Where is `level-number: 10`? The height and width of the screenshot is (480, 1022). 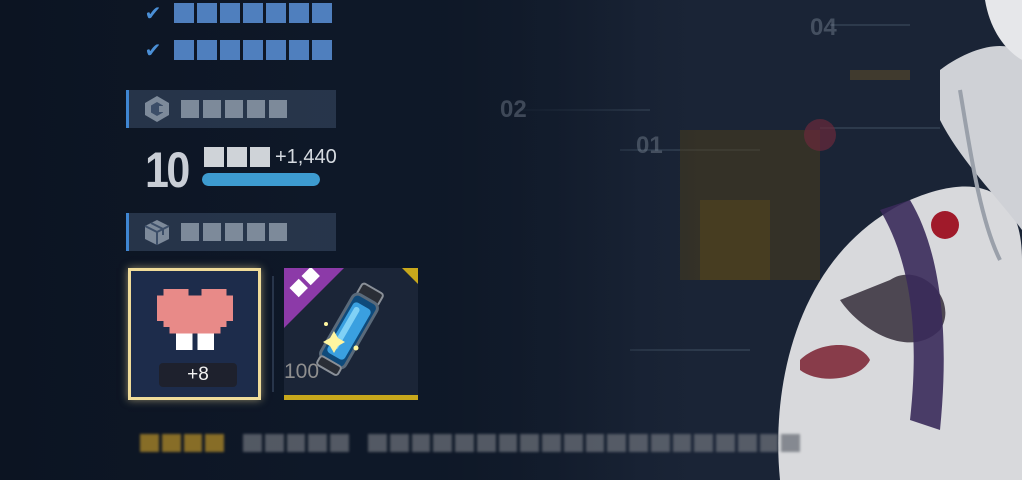 level-number: 10 is located at coordinates (167, 170).